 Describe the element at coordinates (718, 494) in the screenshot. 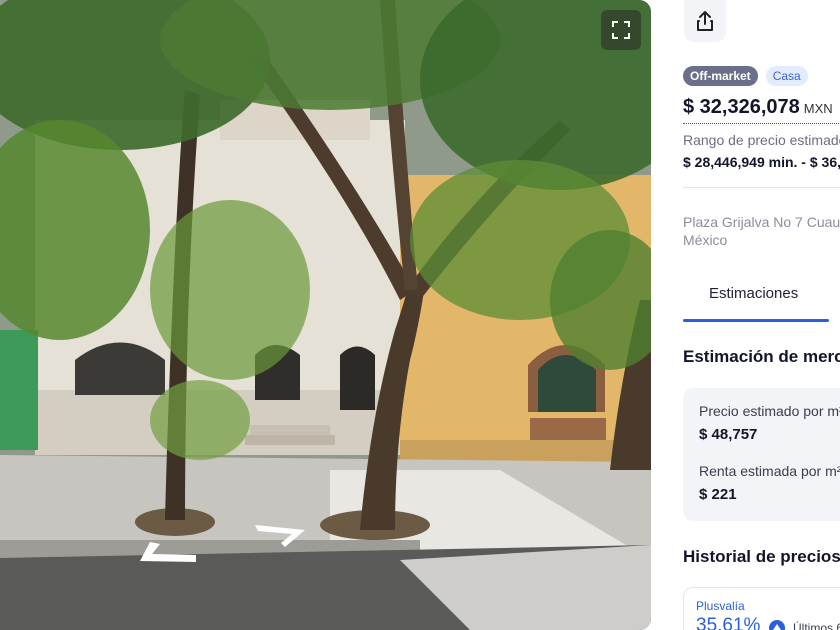

I see `rent-price-value: $ 221` at that location.